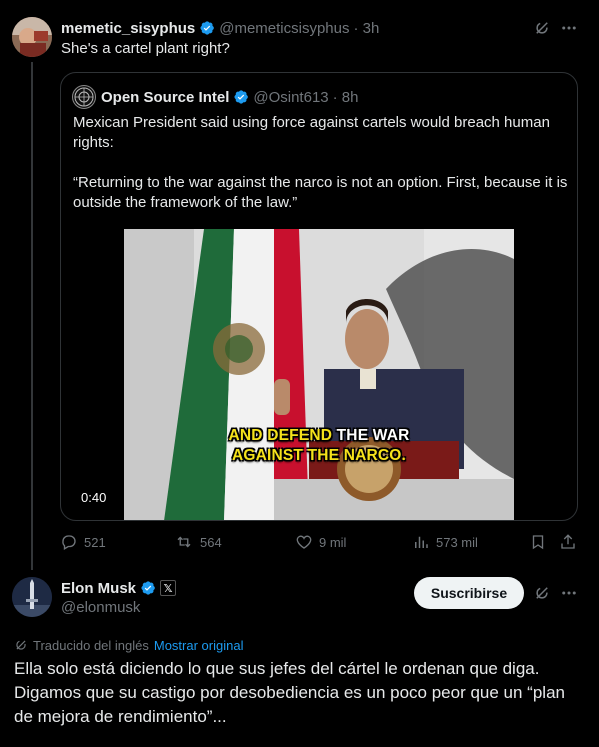 The height and width of the screenshot is (747, 599). I want to click on views-button: 573 mil, so click(445, 542).